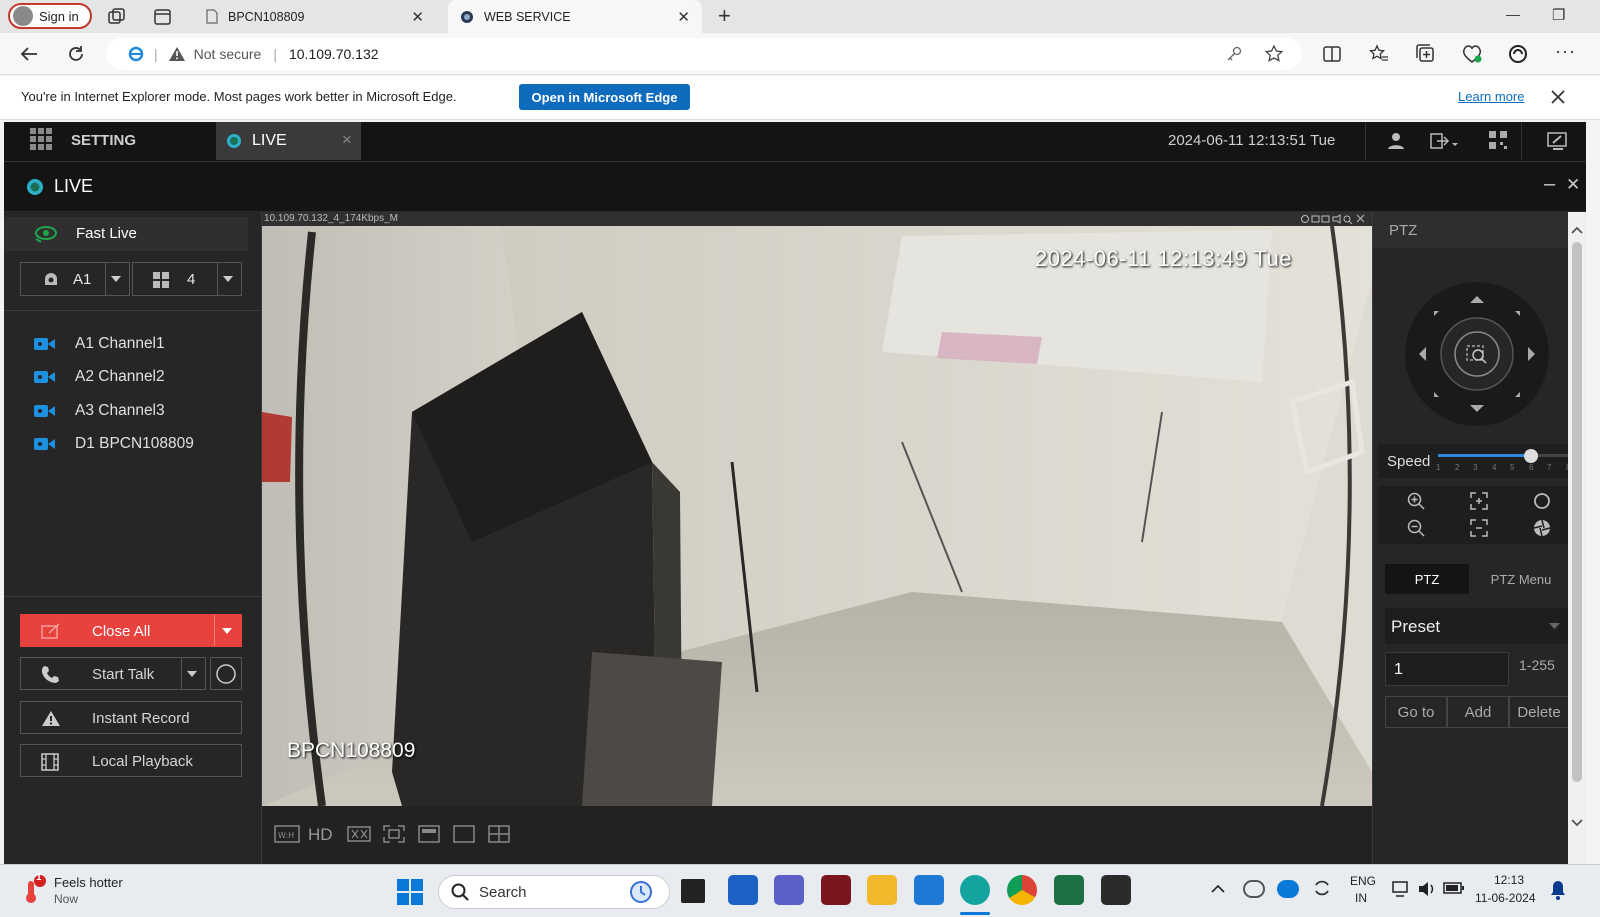 This screenshot has height=917, width=1600. Describe the element at coordinates (1447, 669) in the screenshot. I see `preset-number-input: 1` at that location.